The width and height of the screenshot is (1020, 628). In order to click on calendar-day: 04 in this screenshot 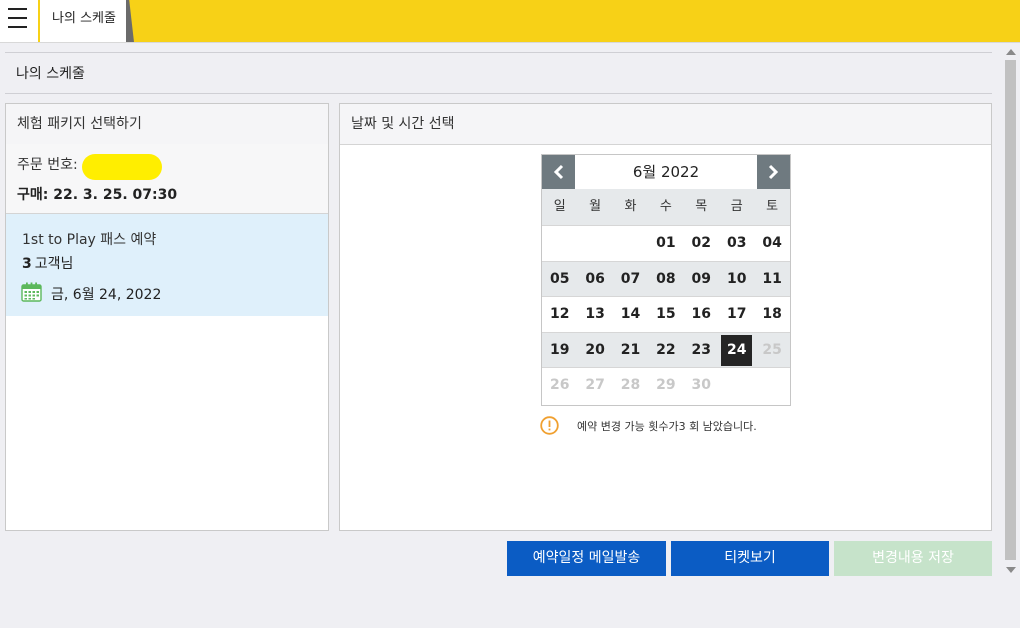, I will do `click(771, 243)`.